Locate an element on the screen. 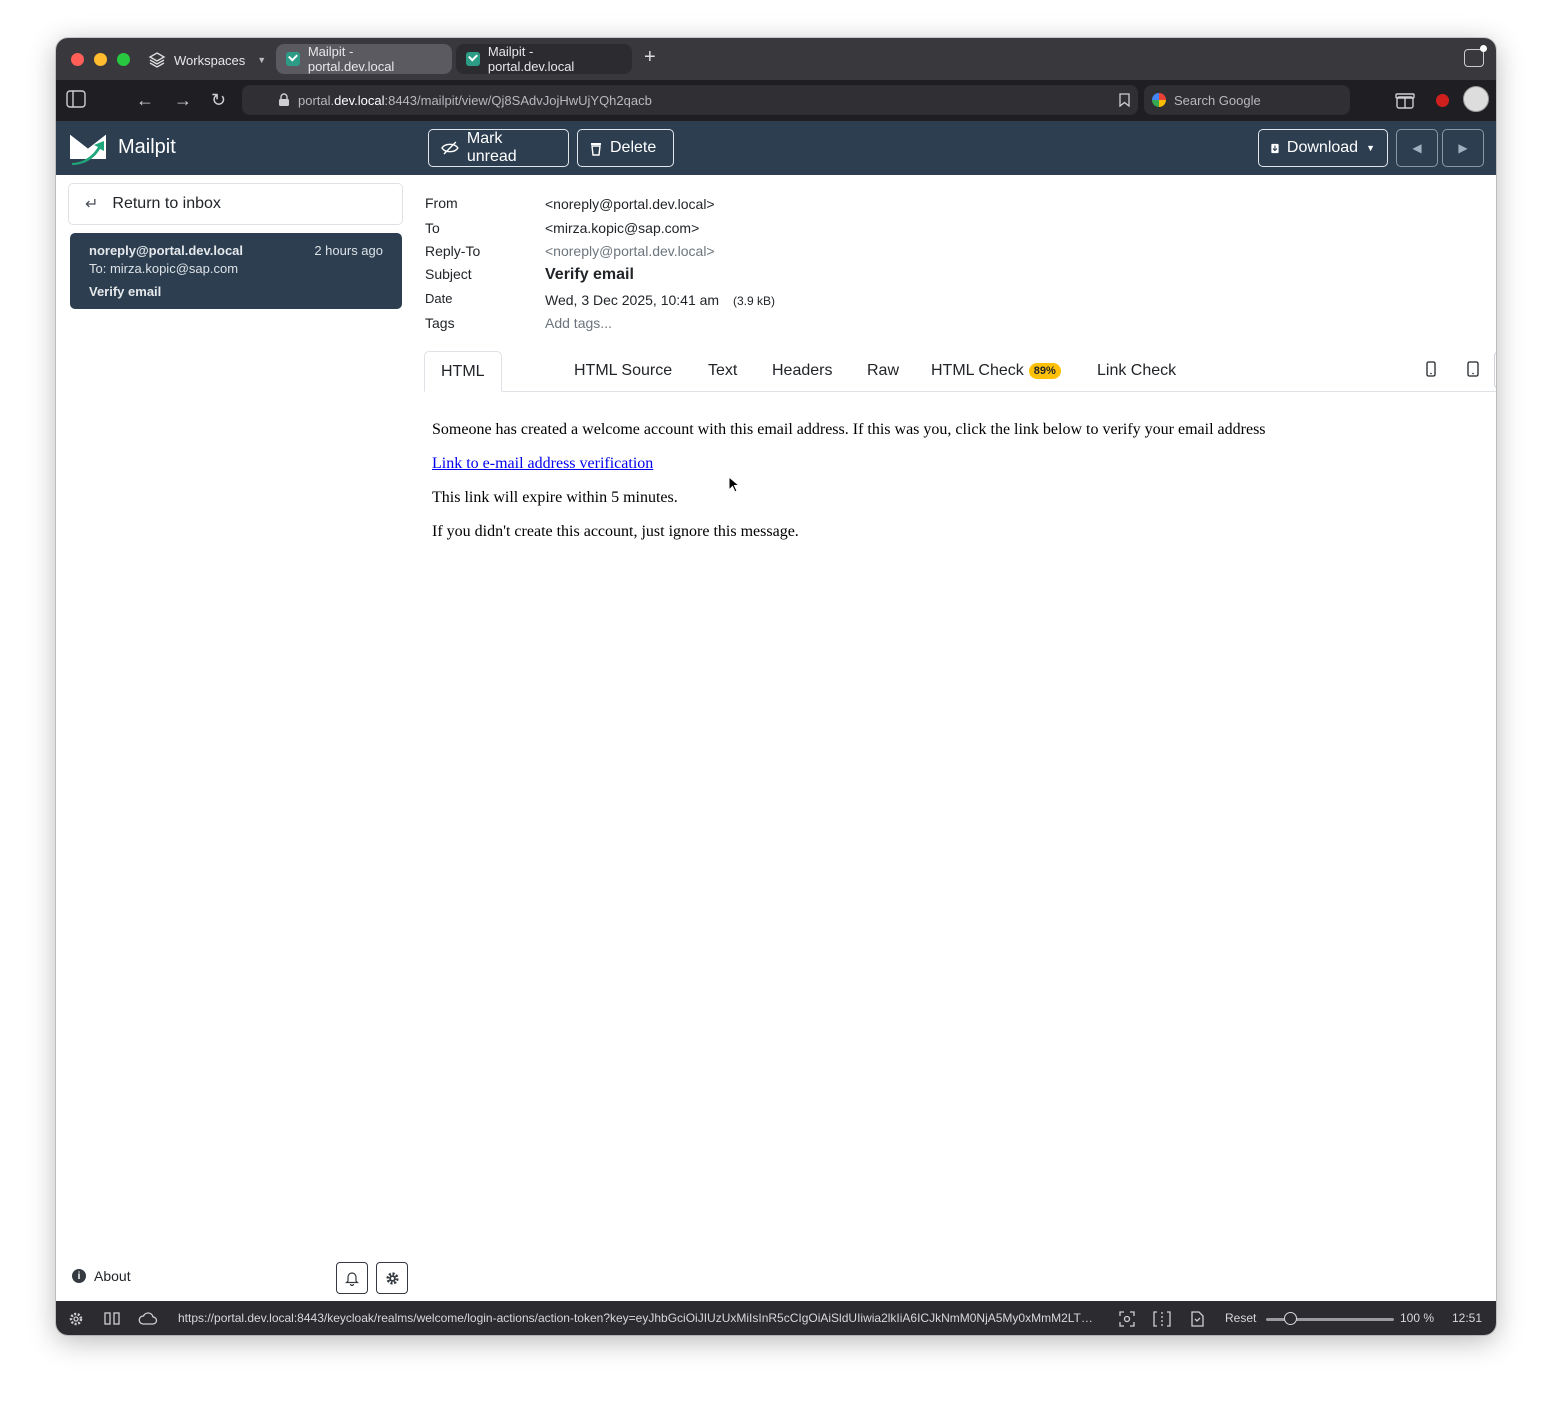  phone-icon is located at coordinates (1431, 369).